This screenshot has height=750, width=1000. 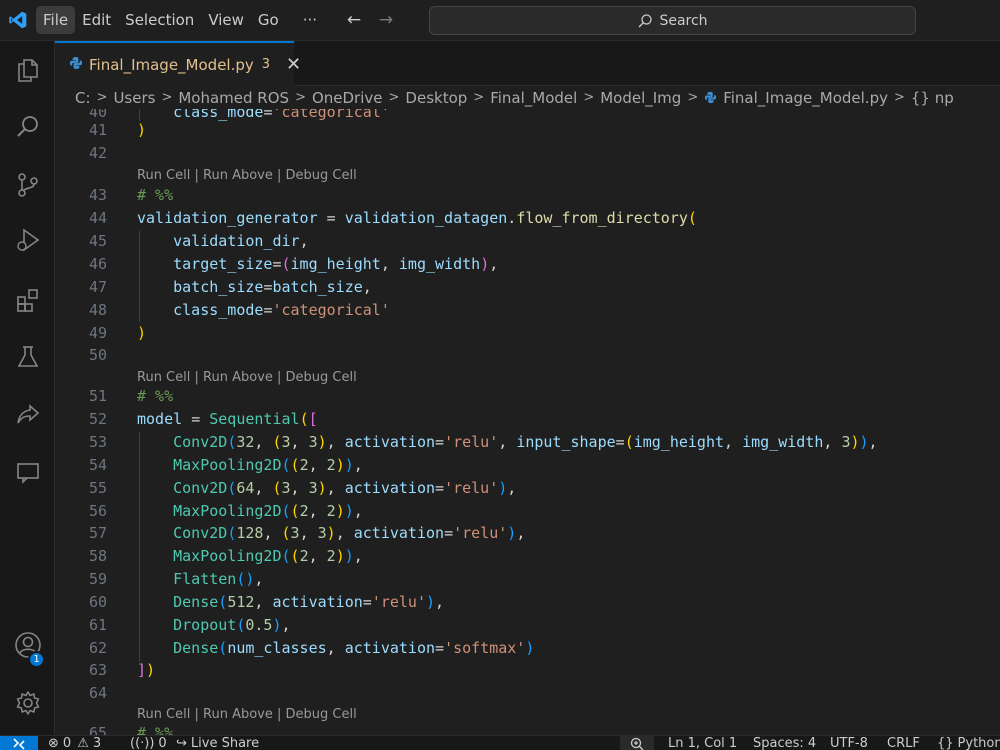 I want to click on live-share-icon: ↪, so click(x=181, y=742).